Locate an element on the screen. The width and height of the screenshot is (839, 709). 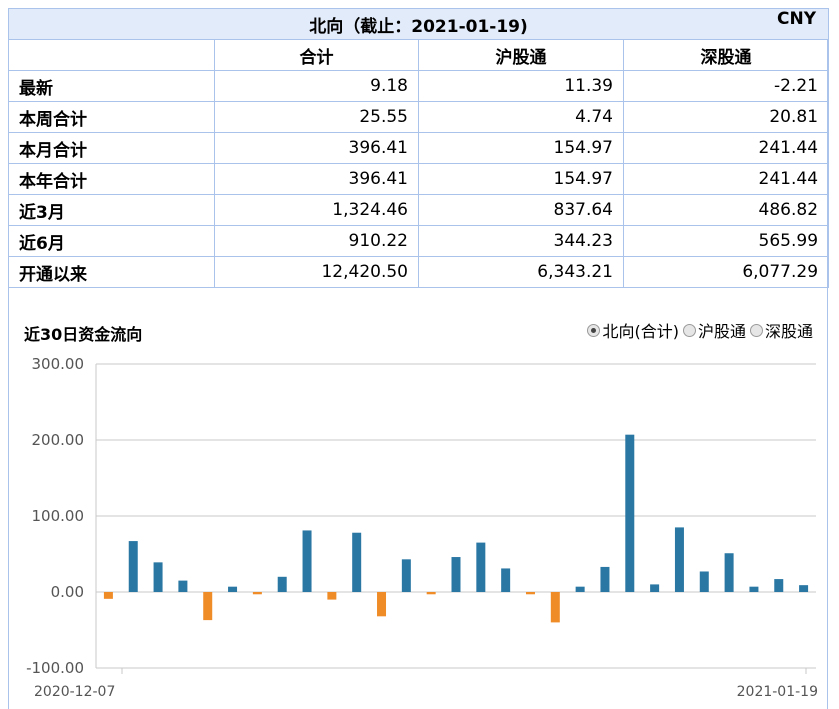
currency-label: CNY is located at coordinates (797, 19).